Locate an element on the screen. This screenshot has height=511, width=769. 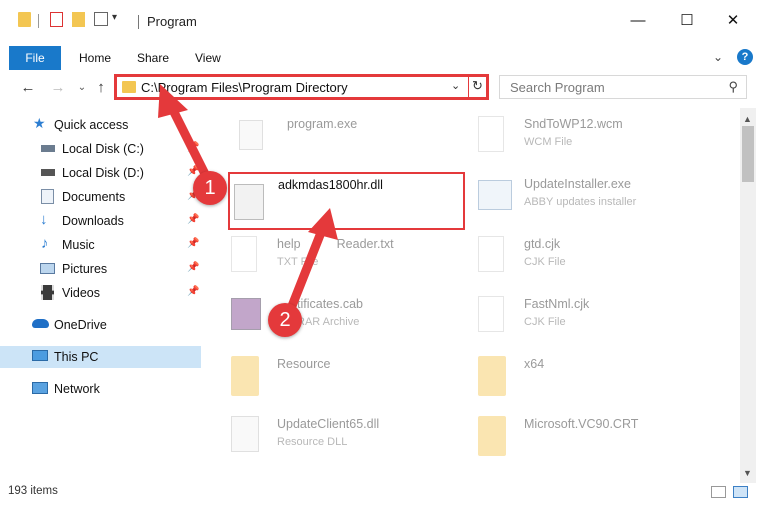
file-item: Microsoft.VC90.CRT is located at coordinates (598, 438).